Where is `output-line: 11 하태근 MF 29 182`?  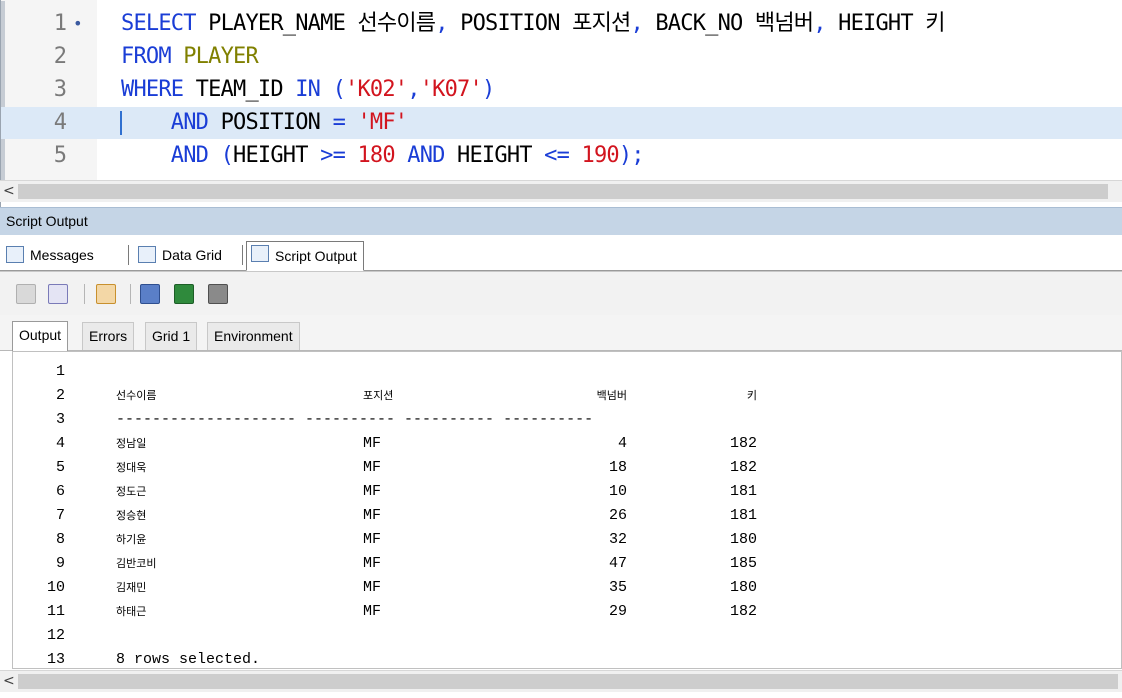
output-line: 11 하태근 MF 29 182 is located at coordinates (563, 612).